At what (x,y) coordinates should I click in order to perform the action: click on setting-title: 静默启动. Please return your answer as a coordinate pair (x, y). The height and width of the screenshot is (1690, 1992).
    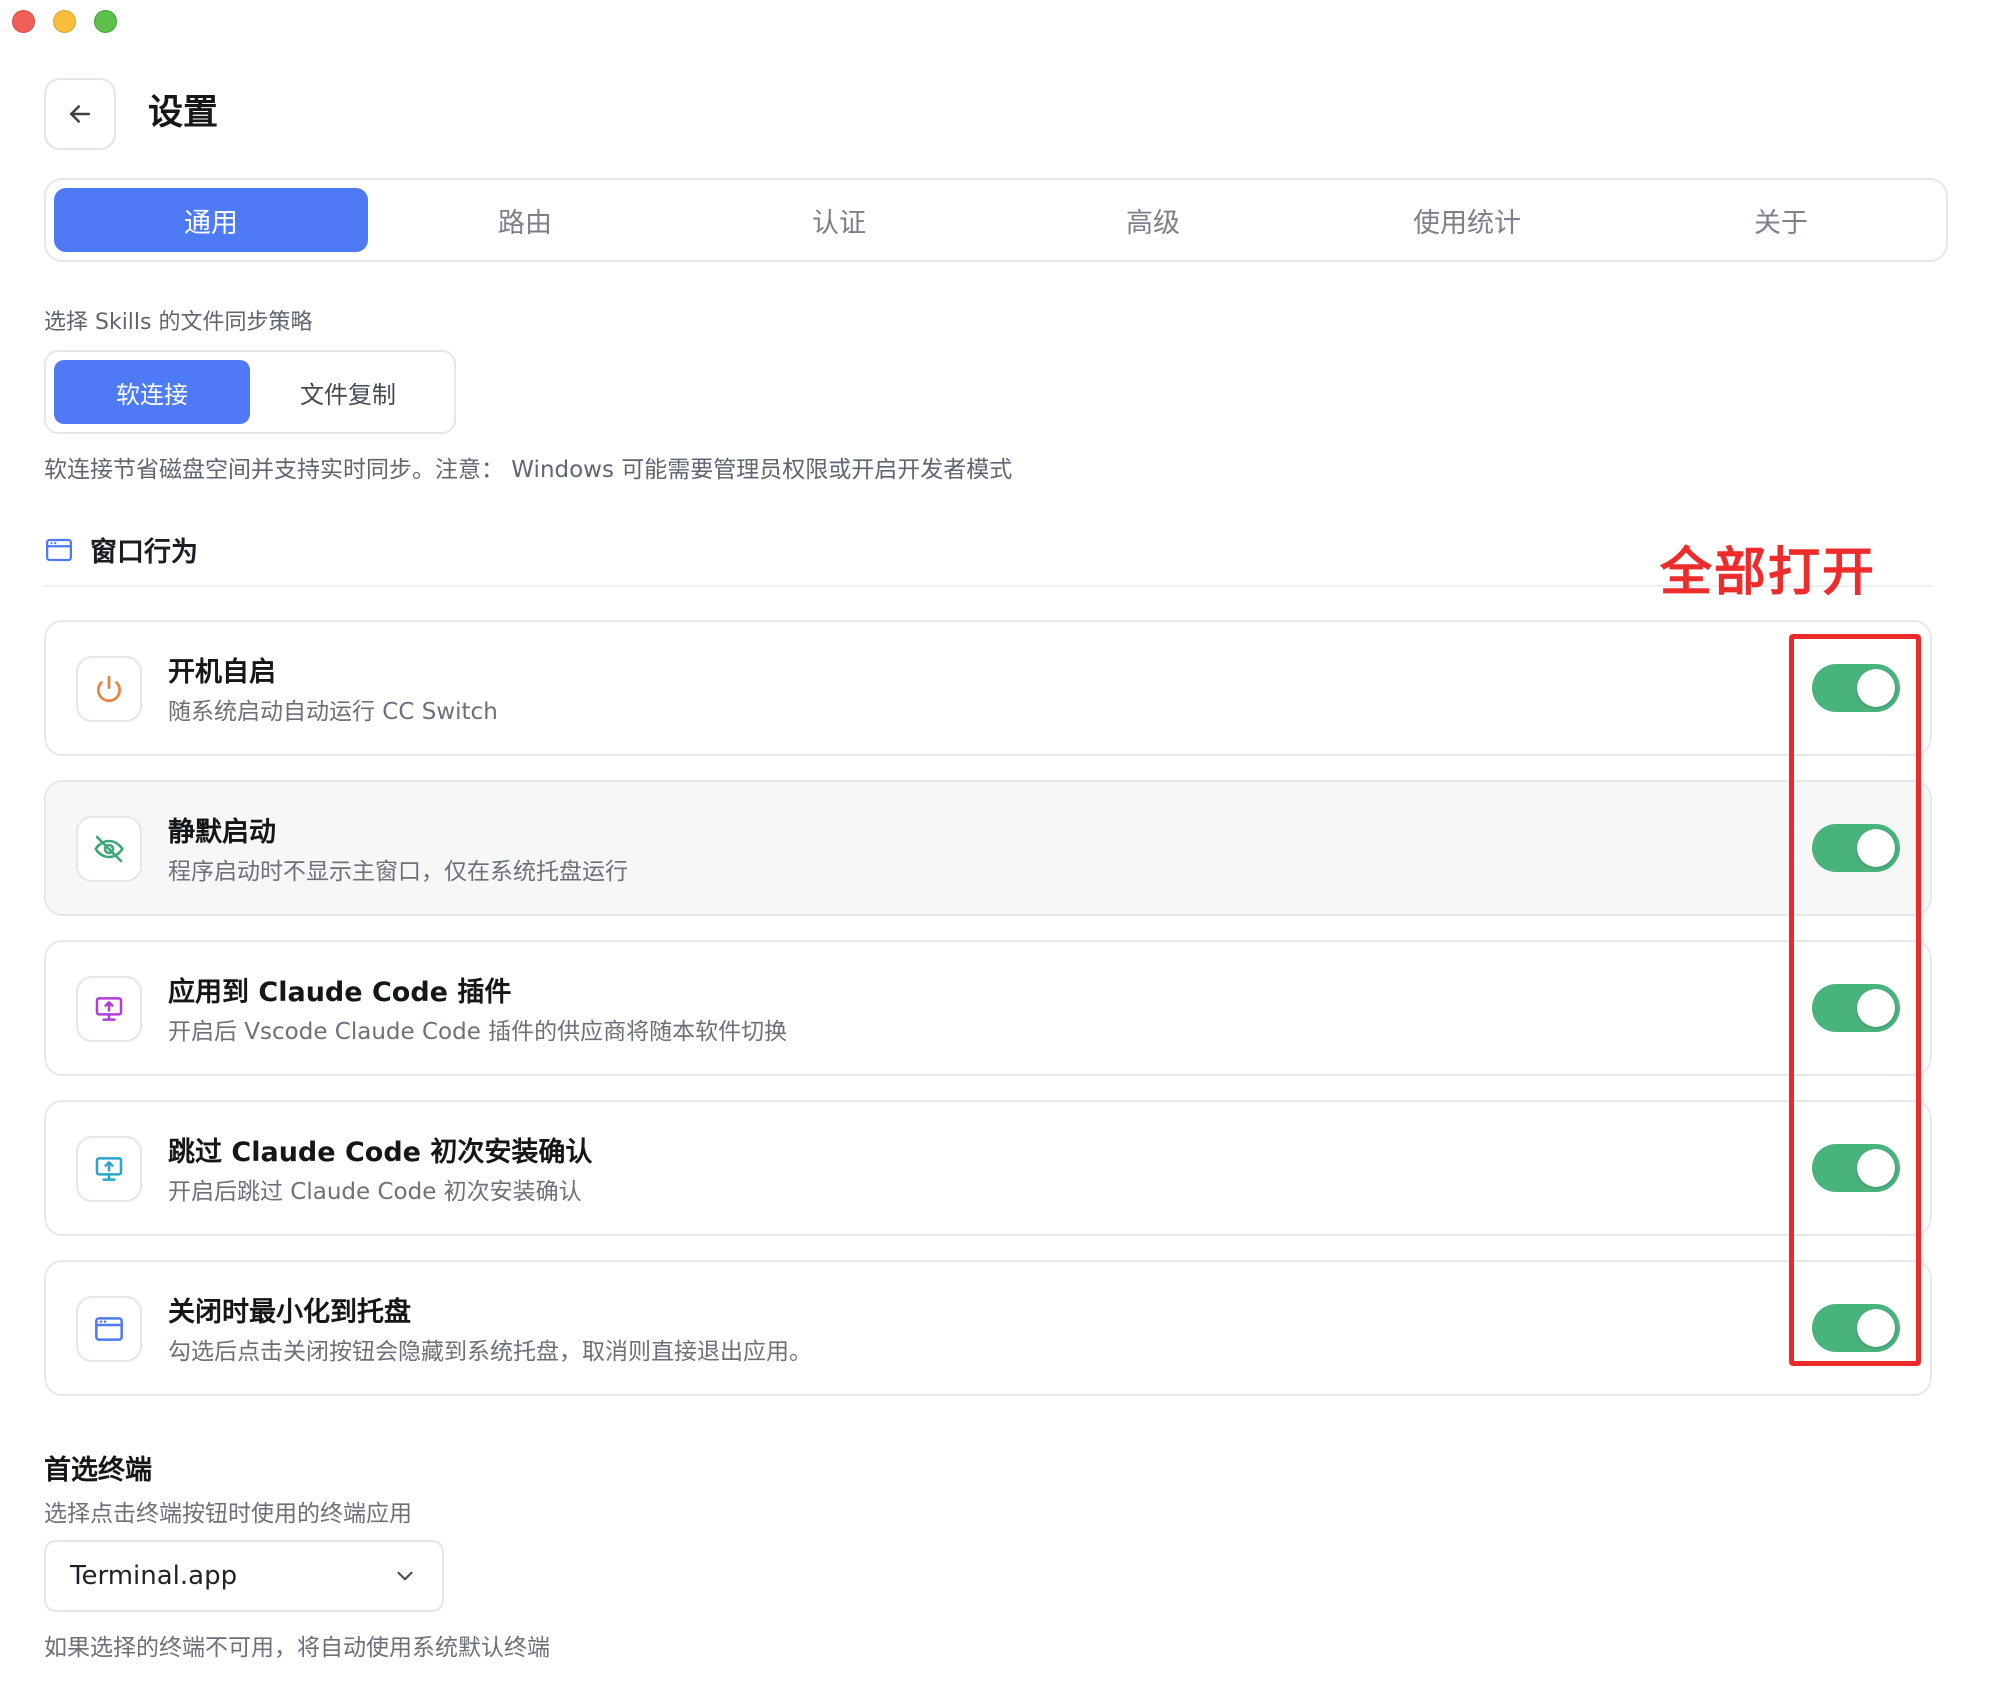
    Looking at the image, I should click on (222, 832).